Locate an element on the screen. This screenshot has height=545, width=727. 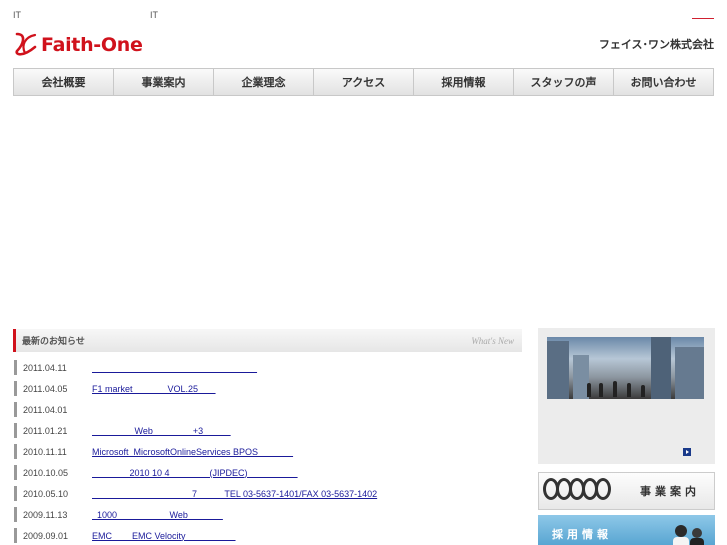
news-date: 2011.04.11 is located at coordinates (45, 367).